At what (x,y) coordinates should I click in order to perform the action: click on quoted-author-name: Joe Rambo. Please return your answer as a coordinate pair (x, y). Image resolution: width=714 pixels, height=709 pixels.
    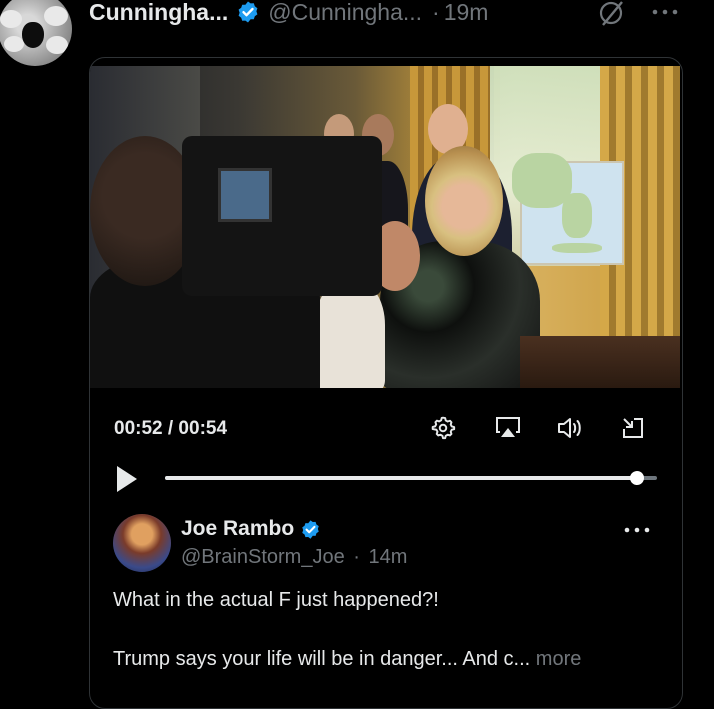
    Looking at the image, I should click on (237, 529).